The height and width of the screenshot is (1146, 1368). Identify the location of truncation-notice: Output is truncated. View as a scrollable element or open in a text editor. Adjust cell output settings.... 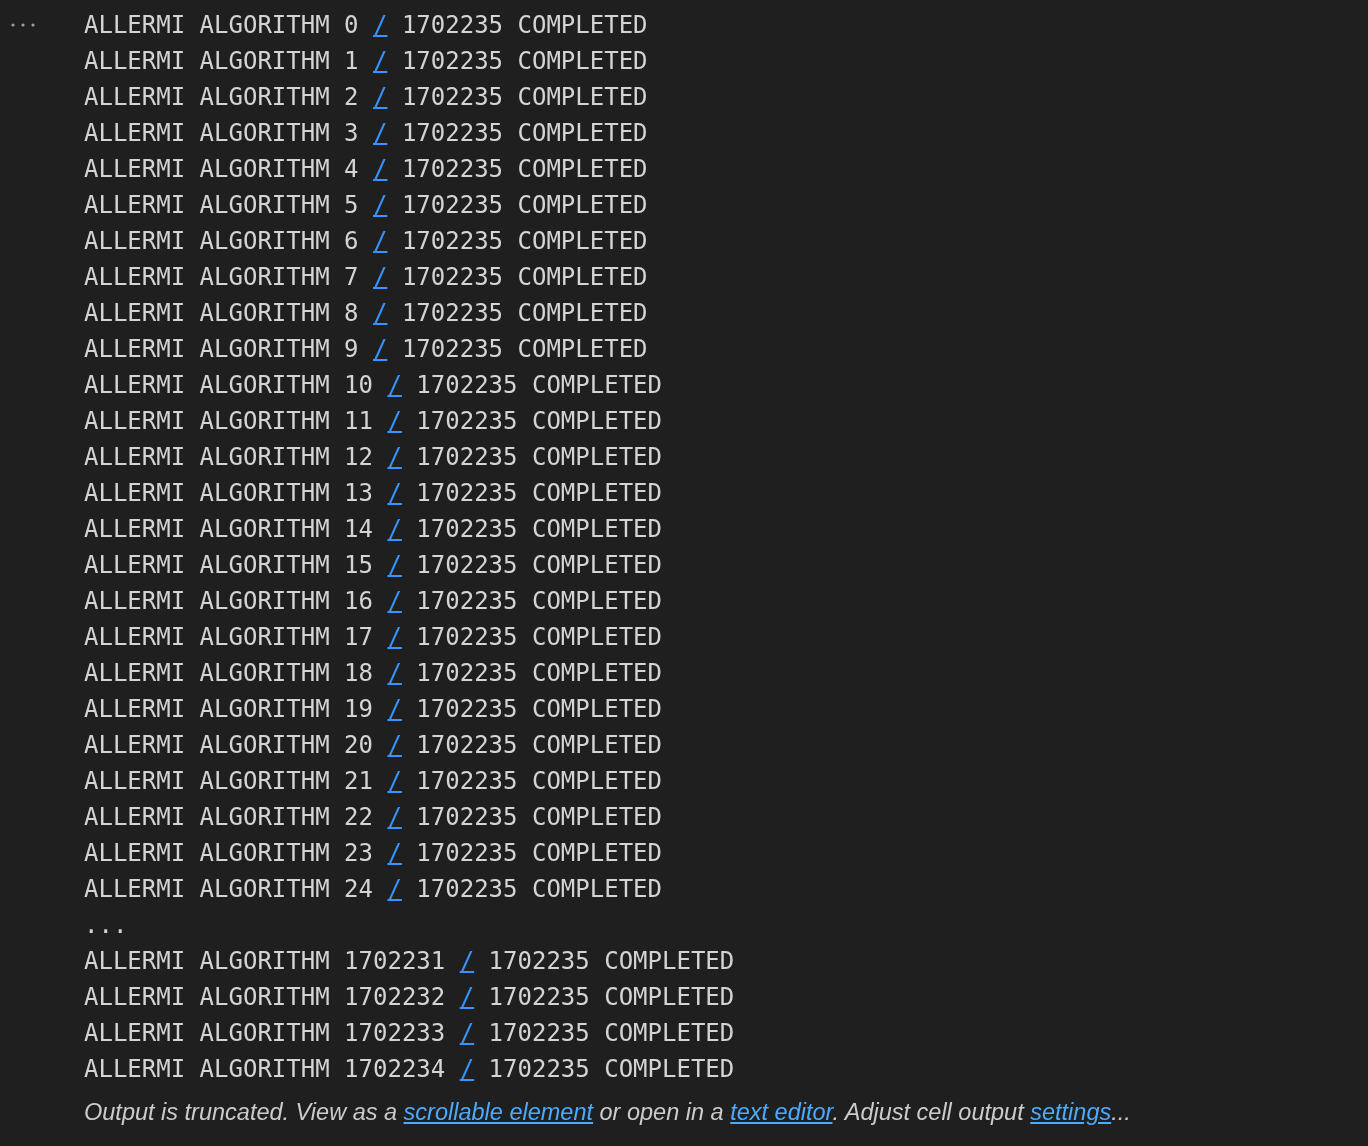
(607, 1112).